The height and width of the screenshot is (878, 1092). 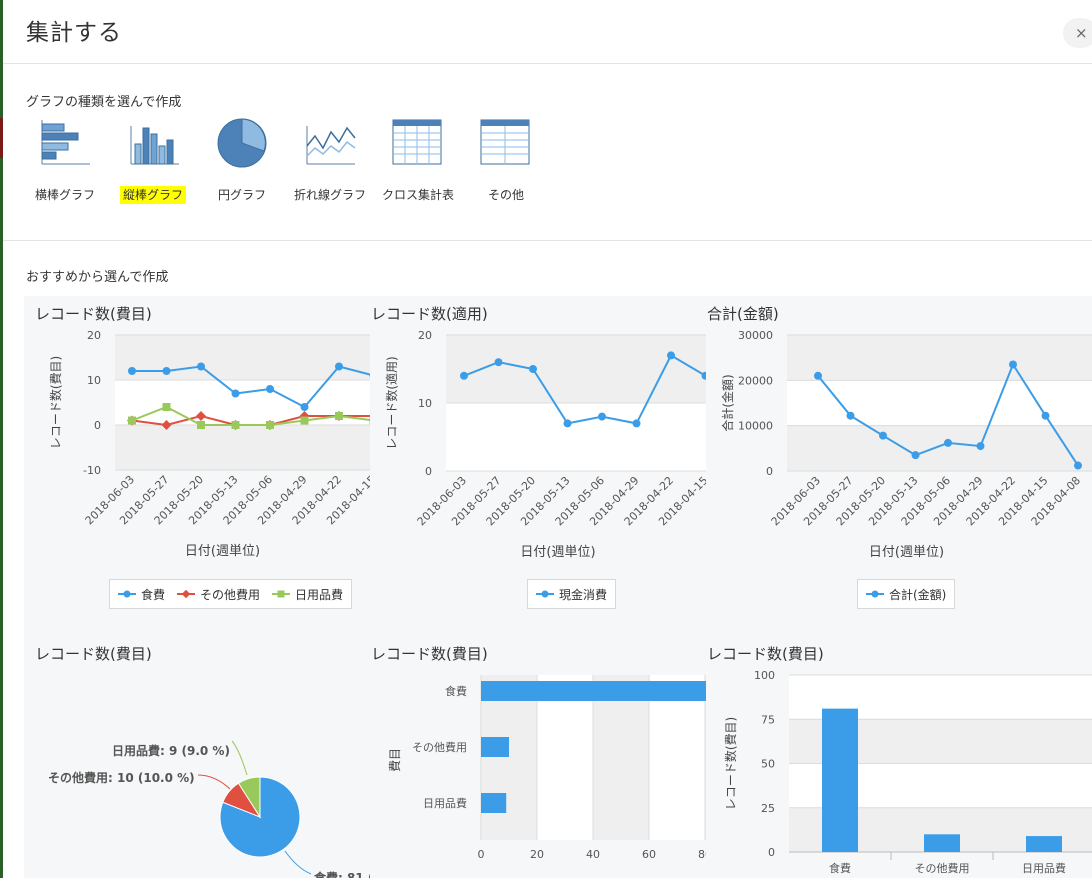 What do you see at coordinates (141, 594) in the screenshot?
I see `legend-item: 食費` at bounding box center [141, 594].